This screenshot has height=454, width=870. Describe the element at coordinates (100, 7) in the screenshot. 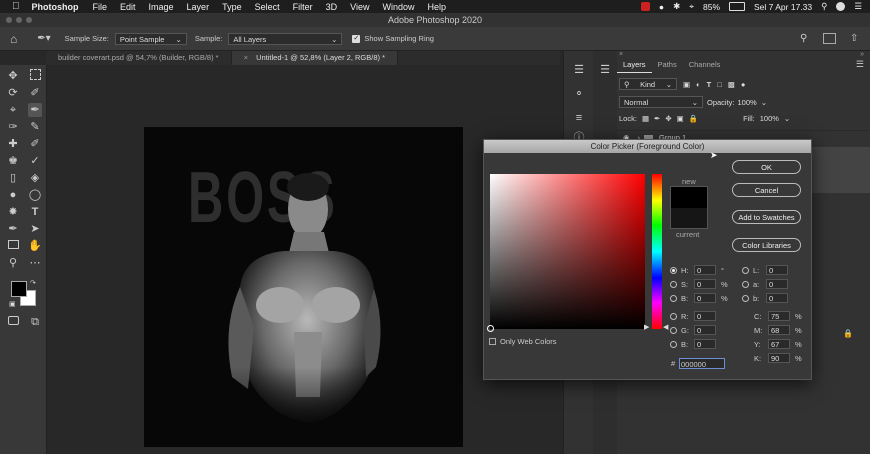

I see `menu-file: File` at that location.